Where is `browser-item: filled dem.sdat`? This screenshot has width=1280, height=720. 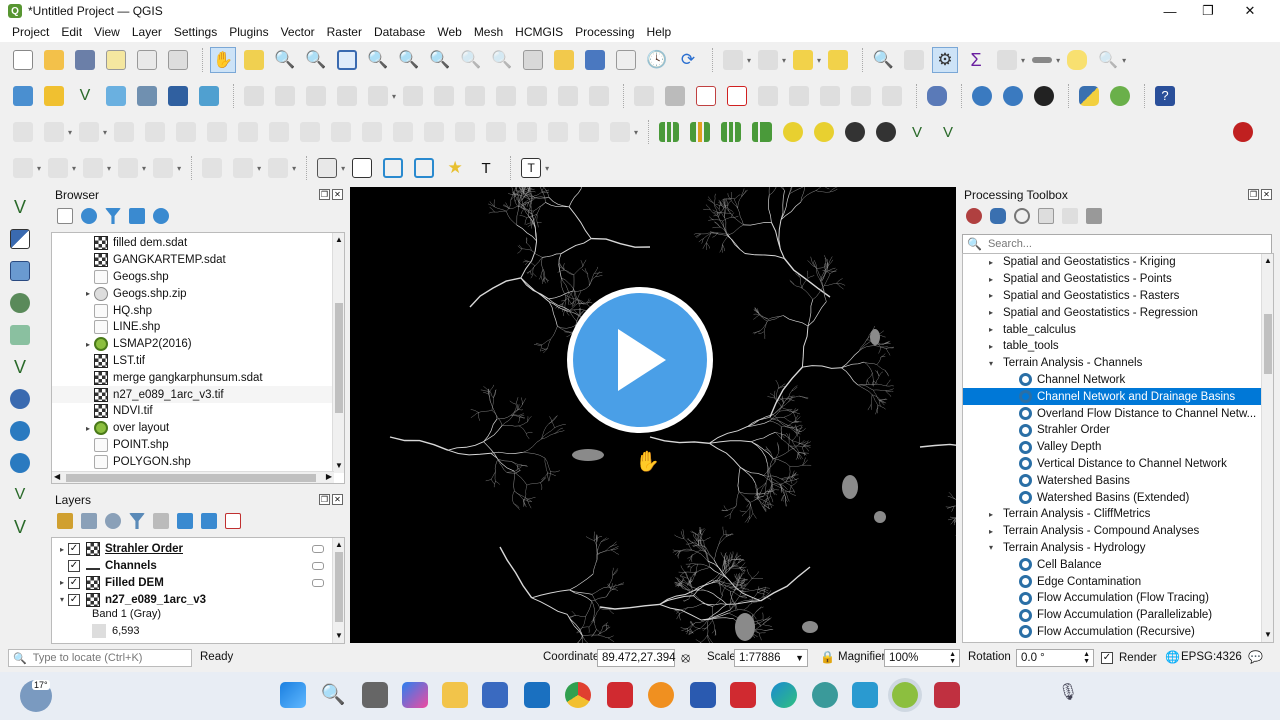
browser-item: filled dem.sdat is located at coordinates (198, 243).